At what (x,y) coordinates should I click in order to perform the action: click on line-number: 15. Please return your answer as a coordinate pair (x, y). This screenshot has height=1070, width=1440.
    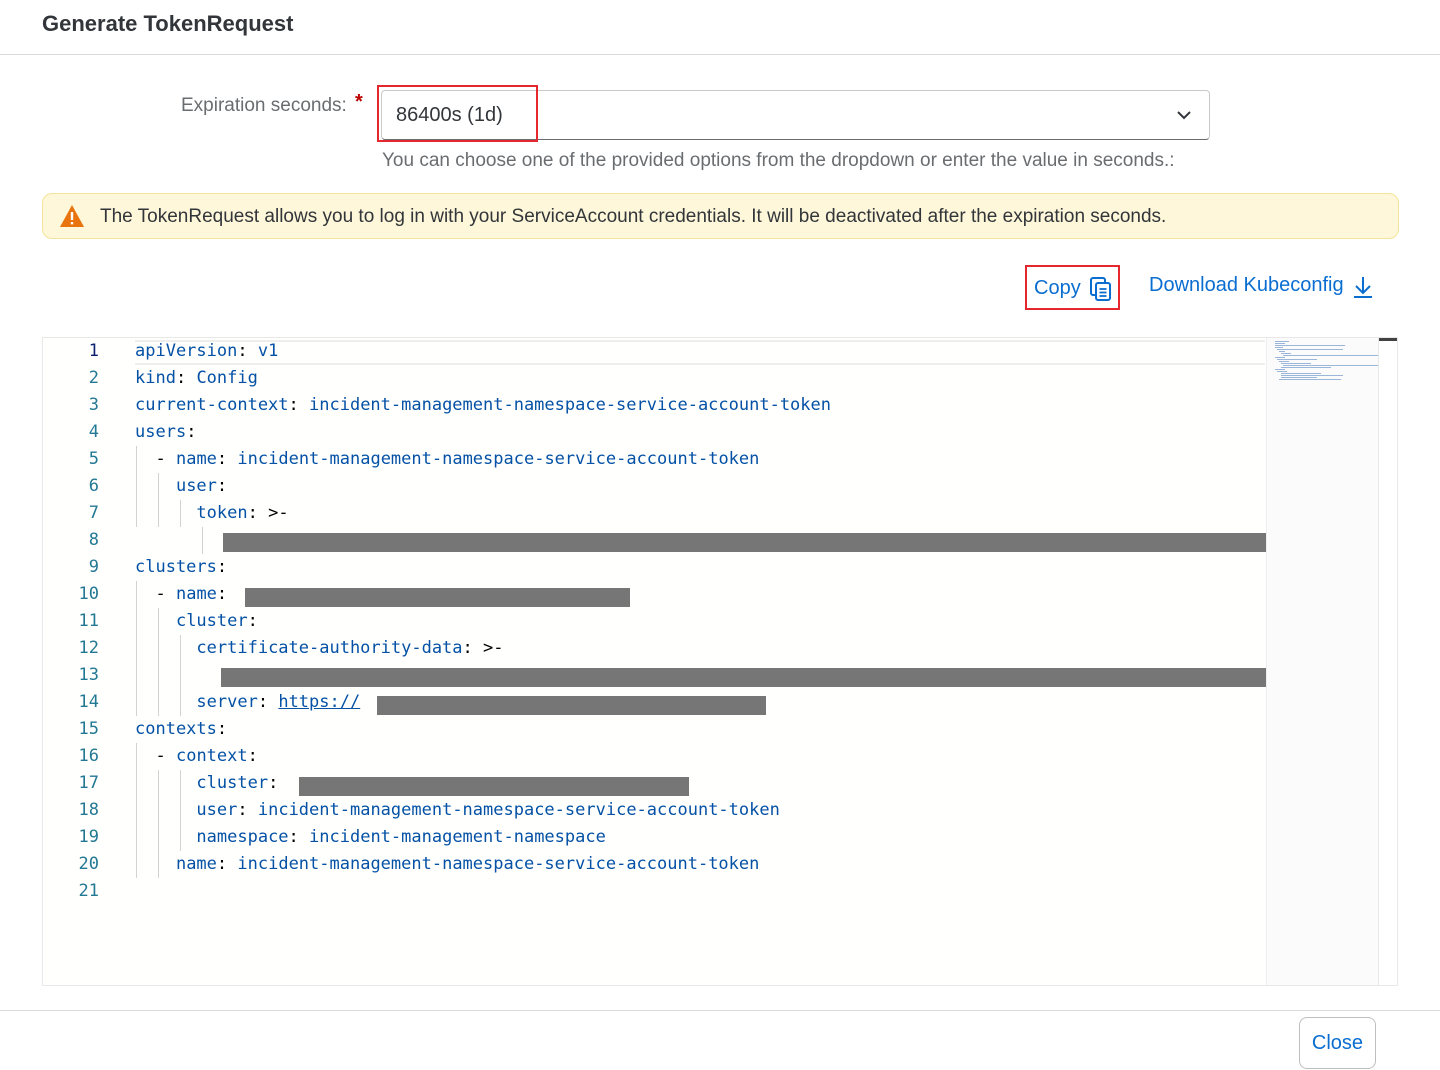
    Looking at the image, I should click on (88, 729).